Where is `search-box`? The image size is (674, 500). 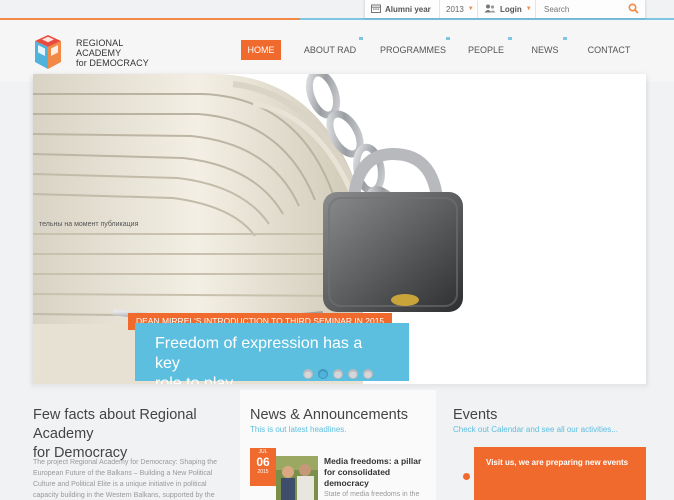
search-box is located at coordinates (590, 9).